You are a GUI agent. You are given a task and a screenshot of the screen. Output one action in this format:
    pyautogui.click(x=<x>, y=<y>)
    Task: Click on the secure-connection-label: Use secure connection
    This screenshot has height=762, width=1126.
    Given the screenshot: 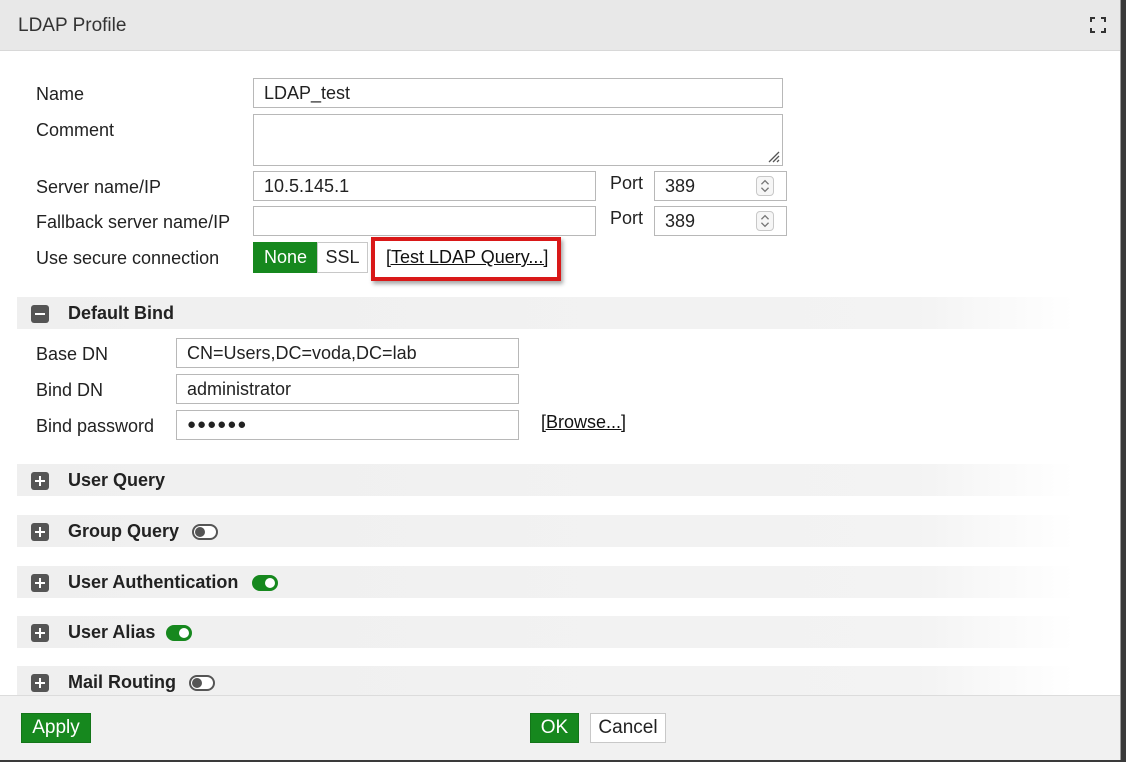 What is the action you would take?
    pyautogui.click(x=128, y=258)
    